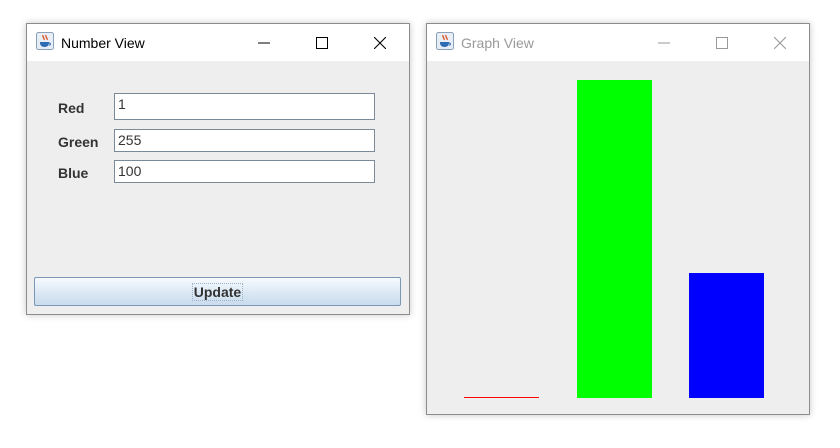 Image resolution: width=840 pixels, height=448 pixels. I want to click on window-title: Number View, so click(103, 43).